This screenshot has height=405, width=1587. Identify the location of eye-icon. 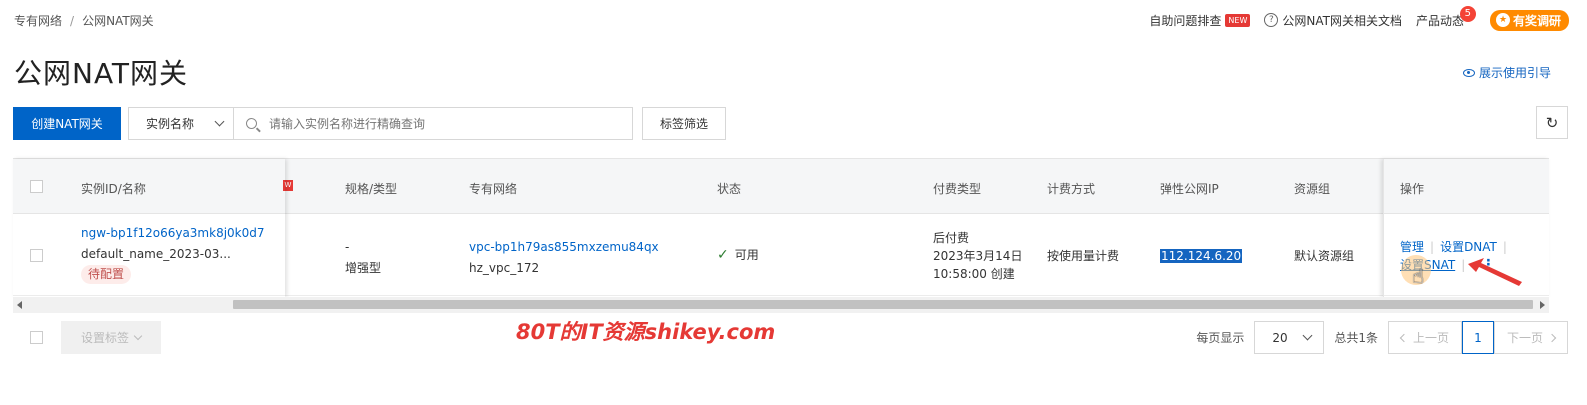
(1468, 72).